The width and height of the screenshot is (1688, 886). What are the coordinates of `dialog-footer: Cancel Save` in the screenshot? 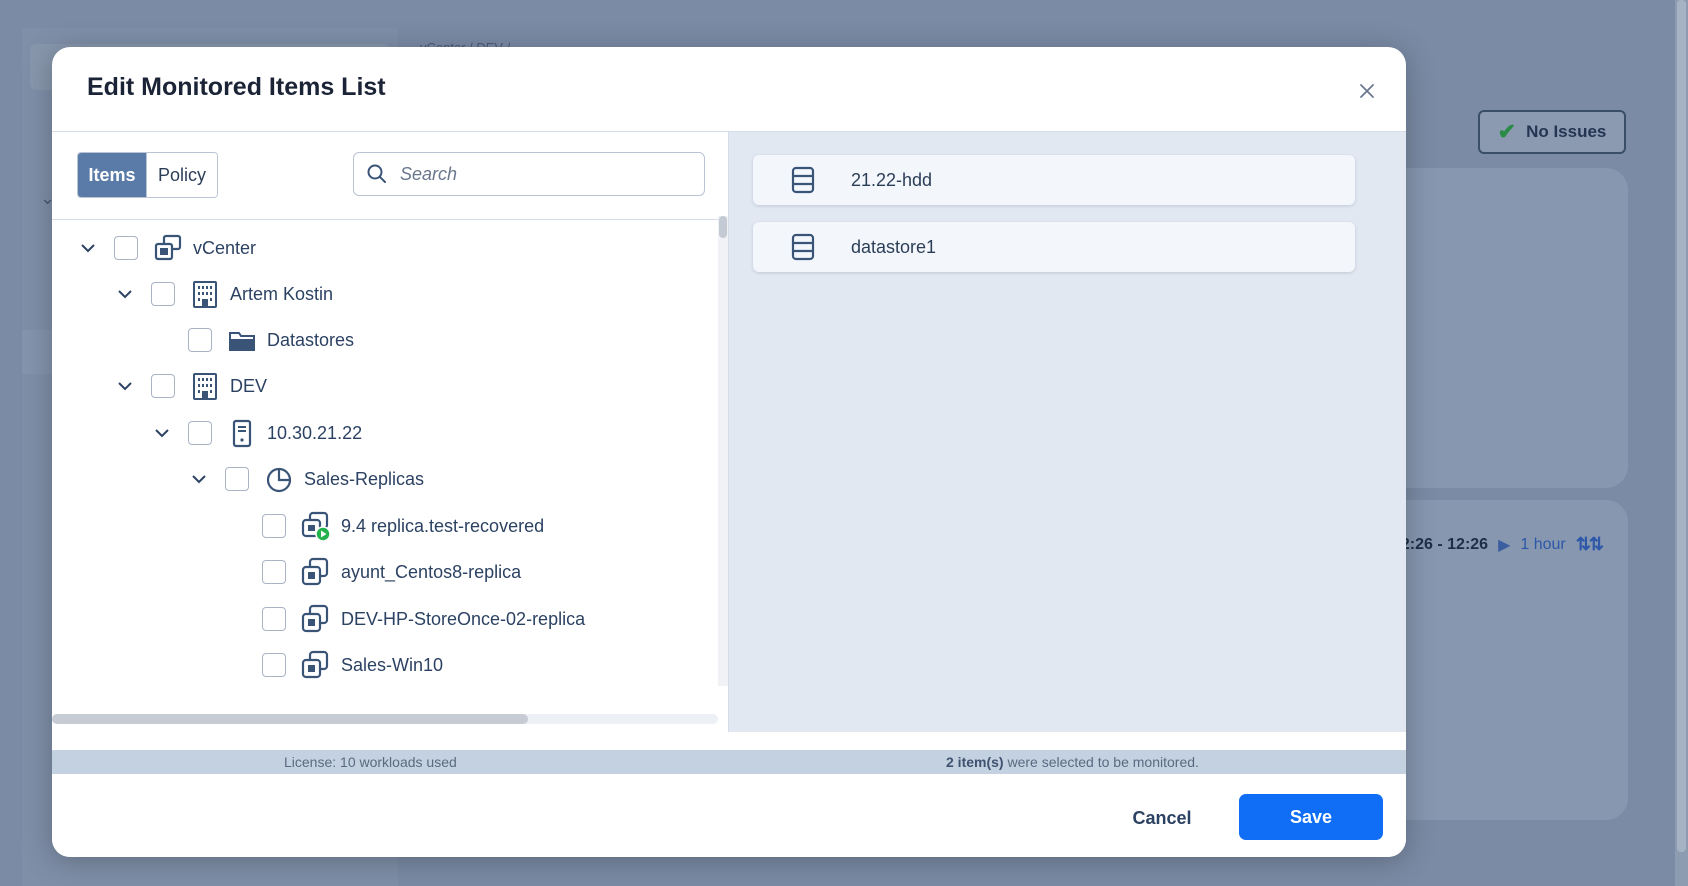 It's located at (729, 815).